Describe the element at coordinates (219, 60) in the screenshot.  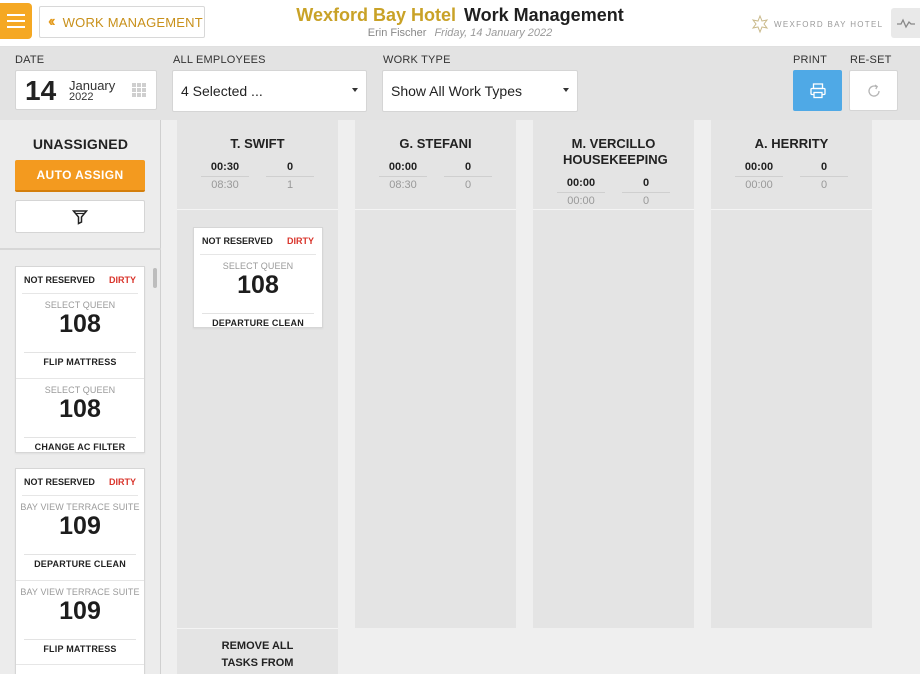
I see `employees-label: ALL EMPLOYEES` at that location.